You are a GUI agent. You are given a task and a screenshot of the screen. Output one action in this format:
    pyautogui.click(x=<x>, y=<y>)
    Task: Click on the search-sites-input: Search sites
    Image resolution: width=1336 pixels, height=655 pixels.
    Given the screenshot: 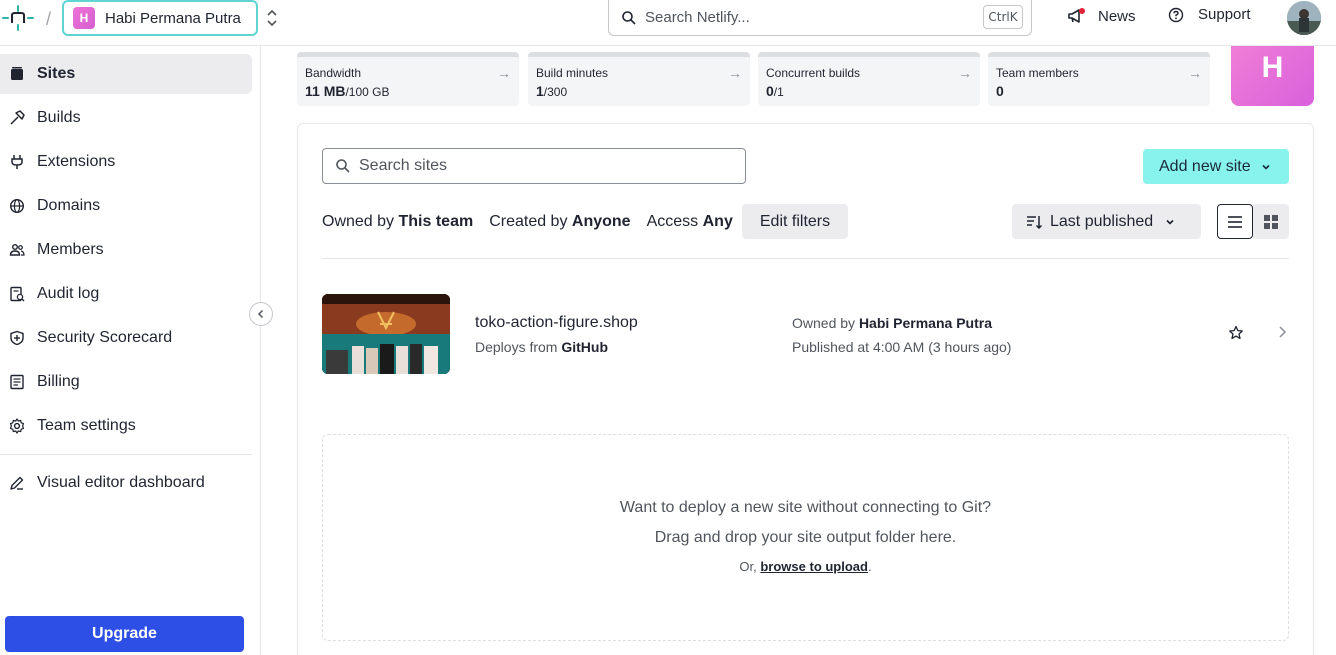 What is the action you would take?
    pyautogui.click(x=534, y=166)
    